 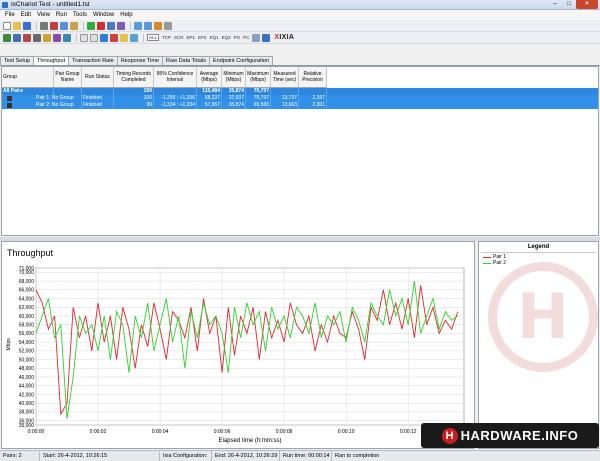 I want to click on menu-run: Run, so click(x=61, y=15).